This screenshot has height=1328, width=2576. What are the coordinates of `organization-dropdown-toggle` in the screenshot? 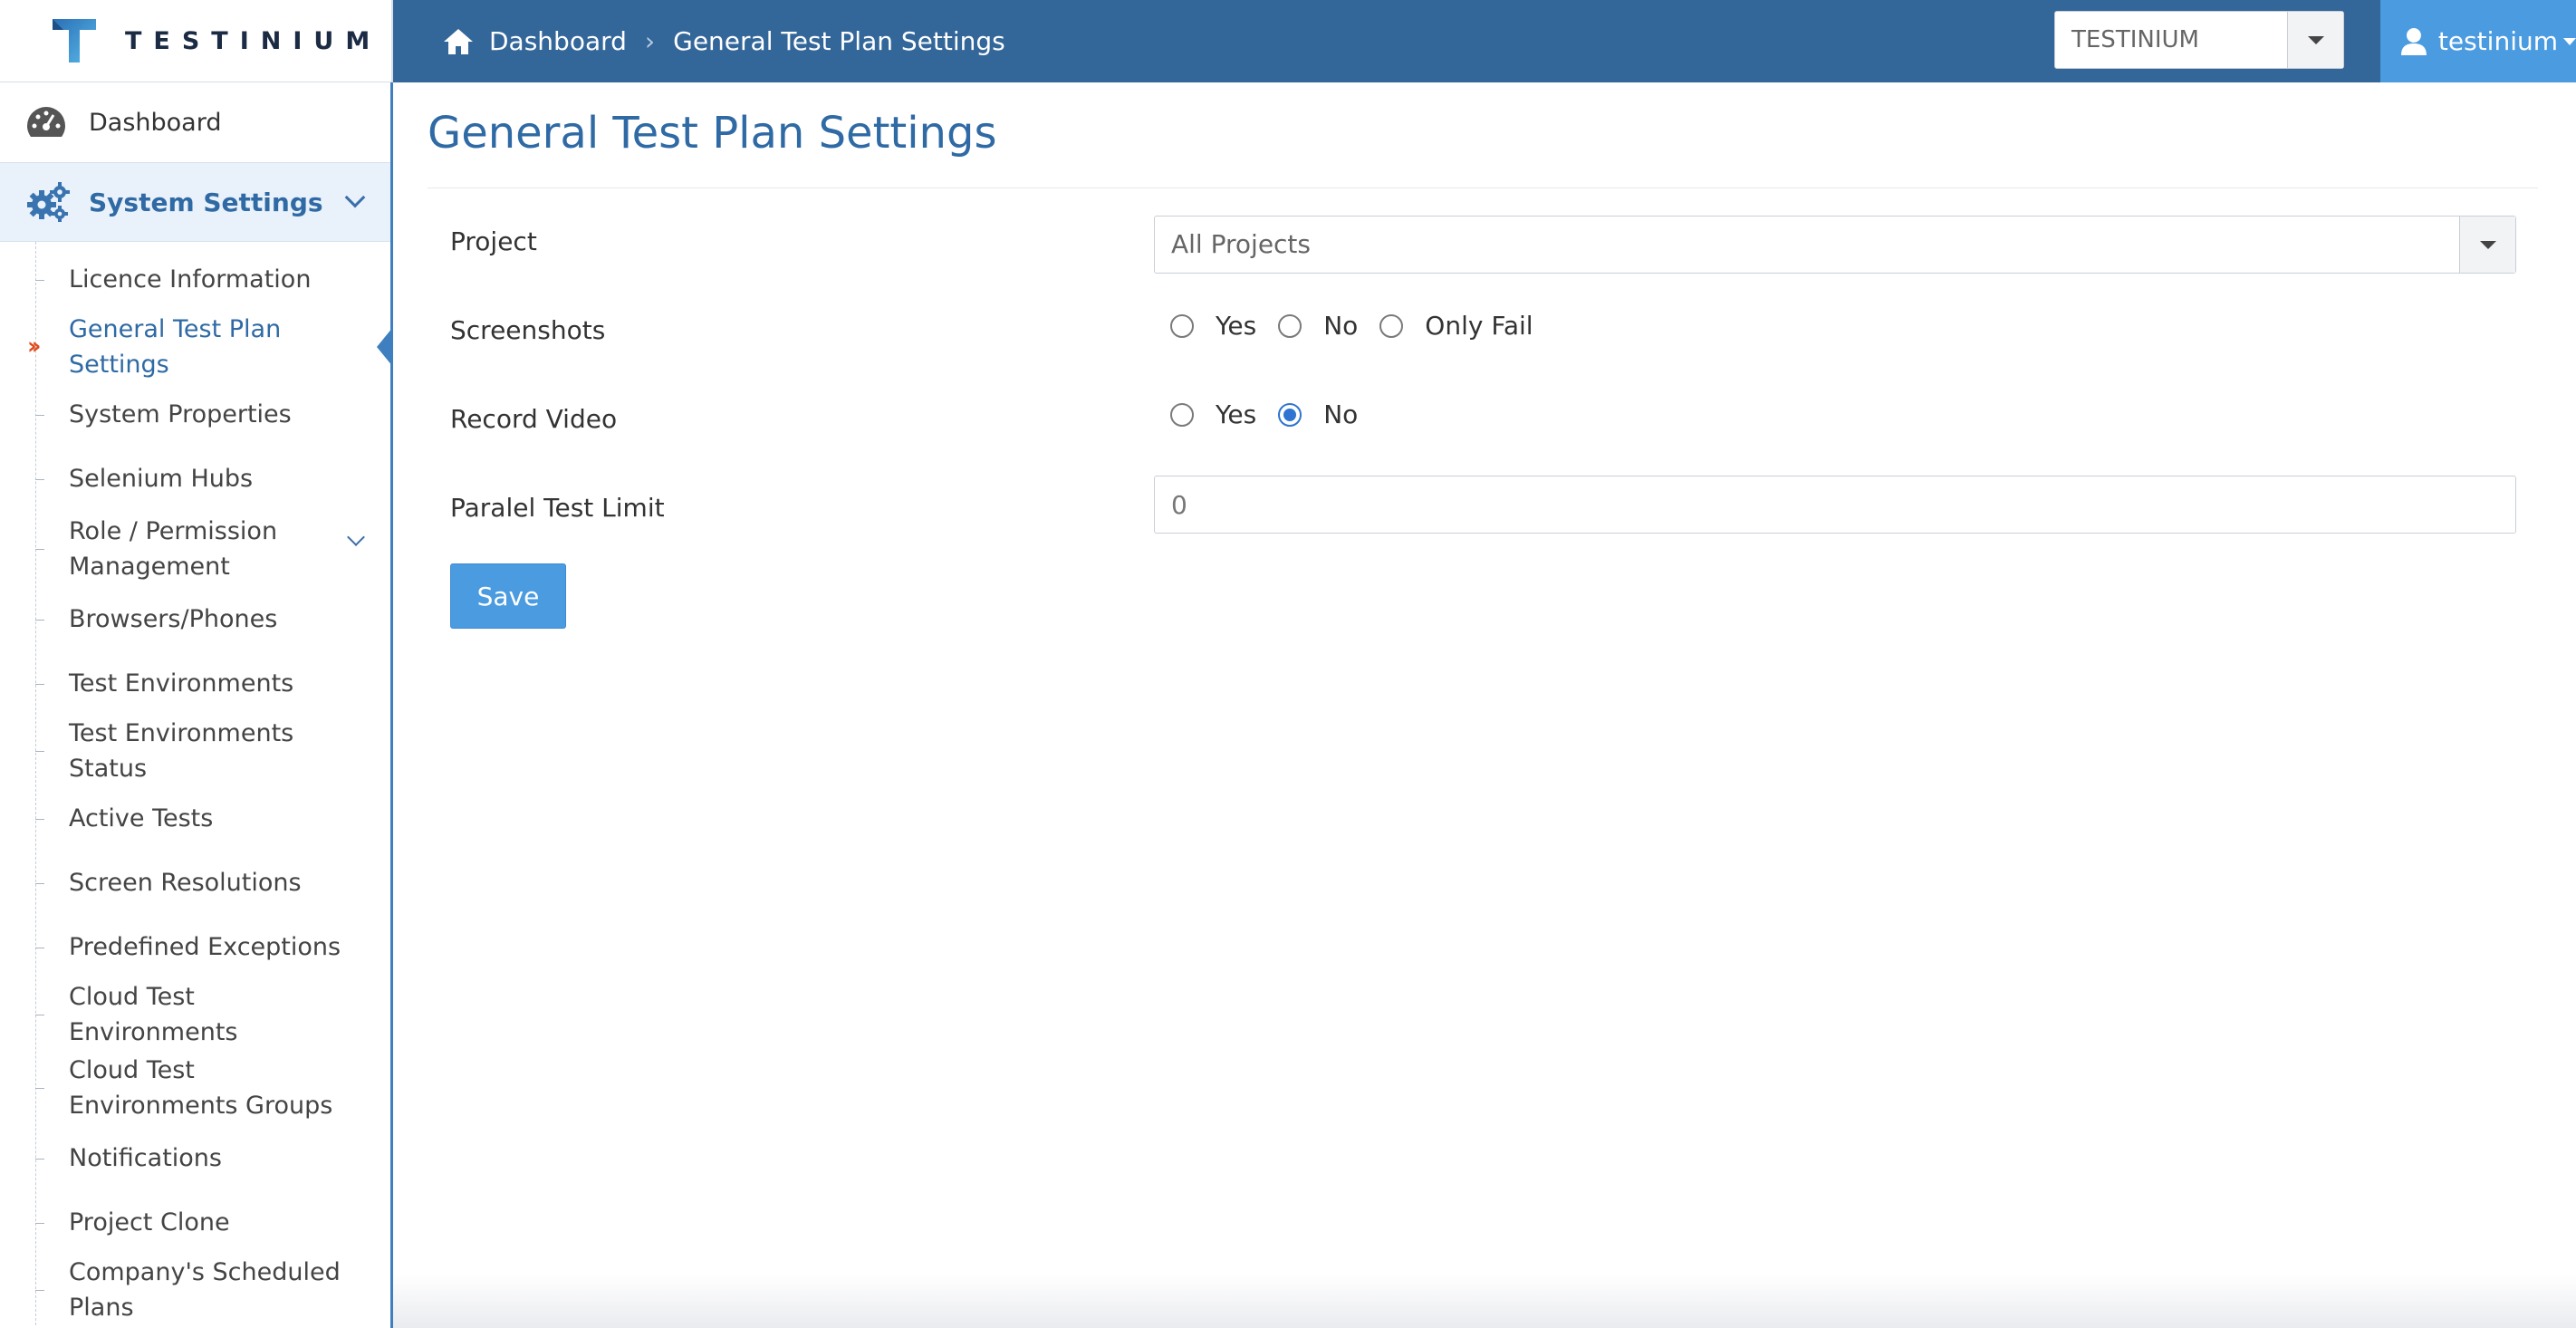 It's located at (2315, 40).